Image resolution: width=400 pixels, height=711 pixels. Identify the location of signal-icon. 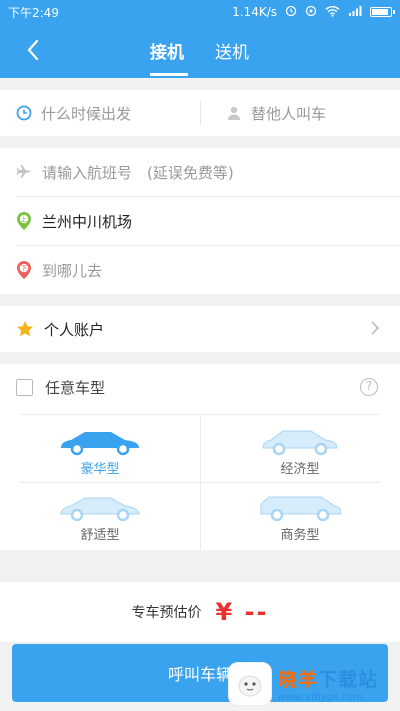
(355, 12).